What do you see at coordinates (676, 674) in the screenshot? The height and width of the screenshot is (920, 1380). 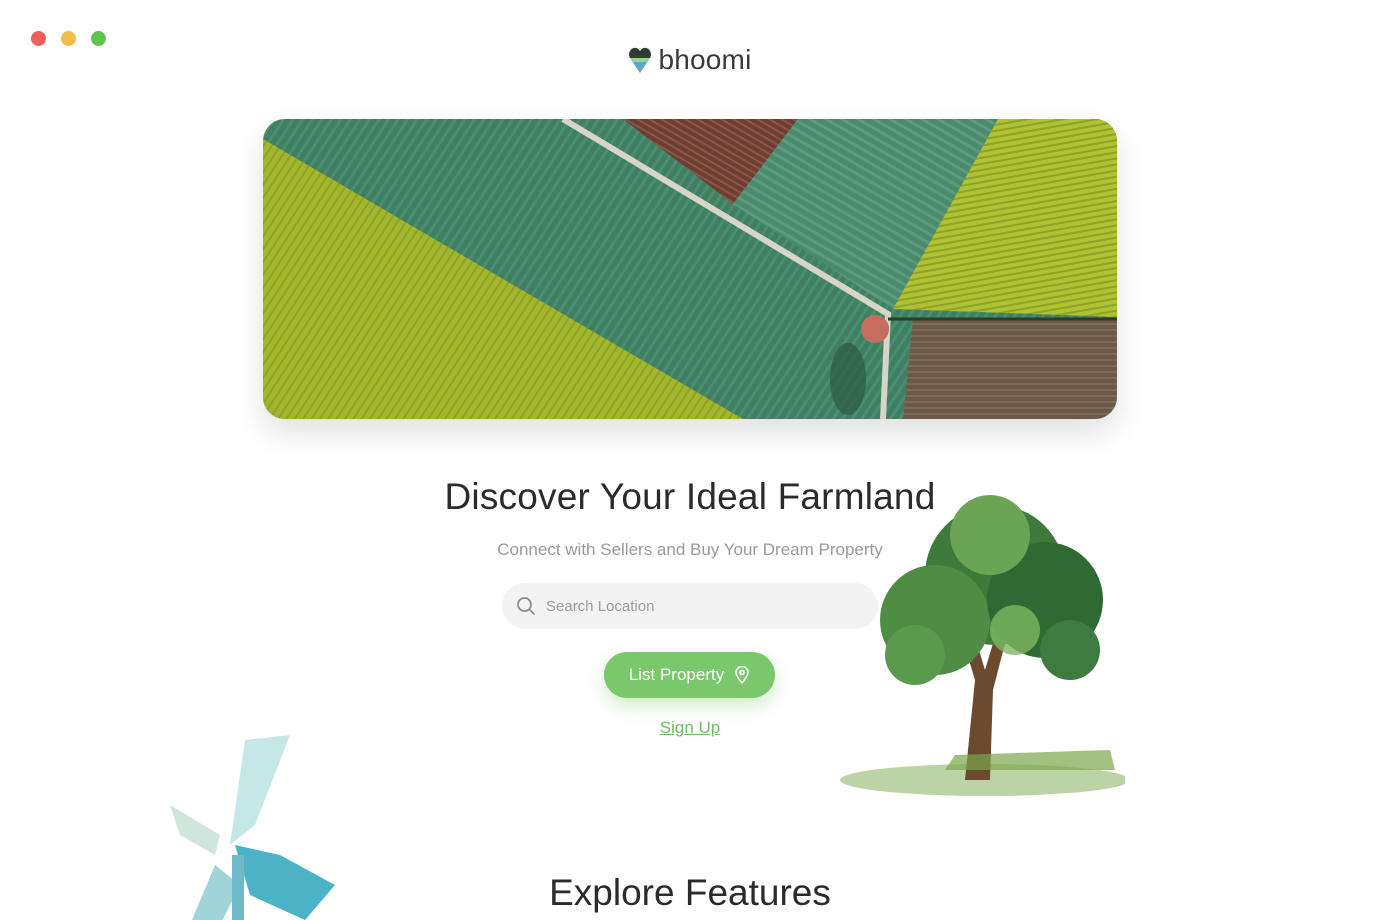 I see `list-property-label: List Property` at bounding box center [676, 674].